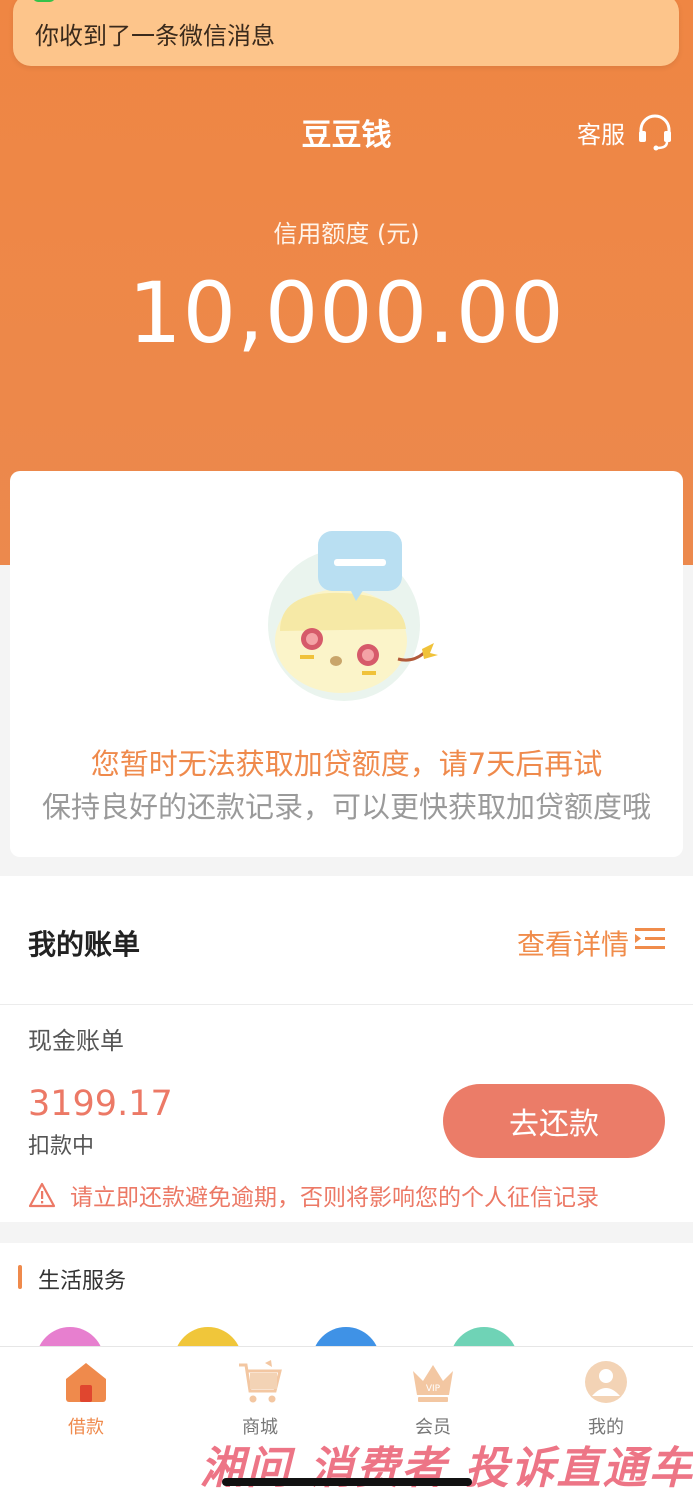  I want to click on crown-icon: VIP, so click(433, 1383).